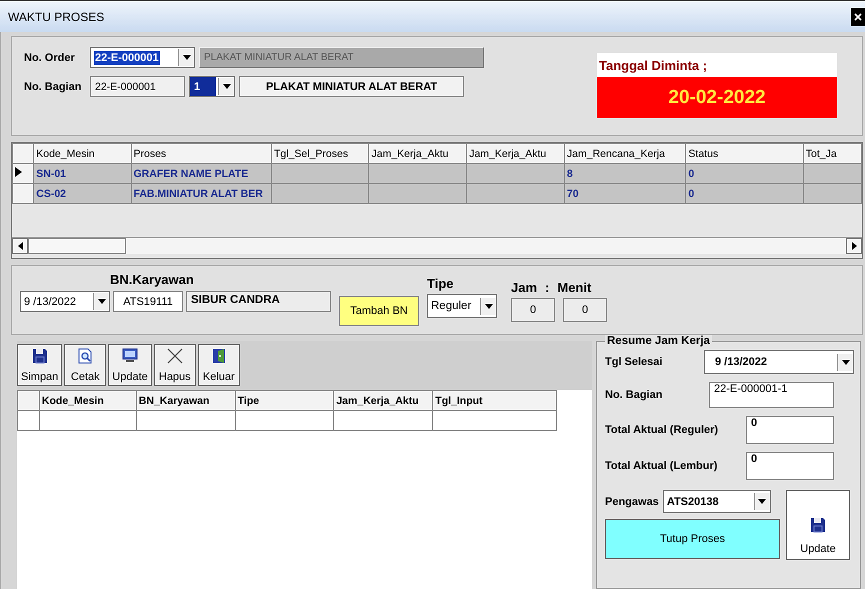  What do you see at coordinates (632, 502) in the screenshot?
I see `supervisor-label: Pengawas` at bounding box center [632, 502].